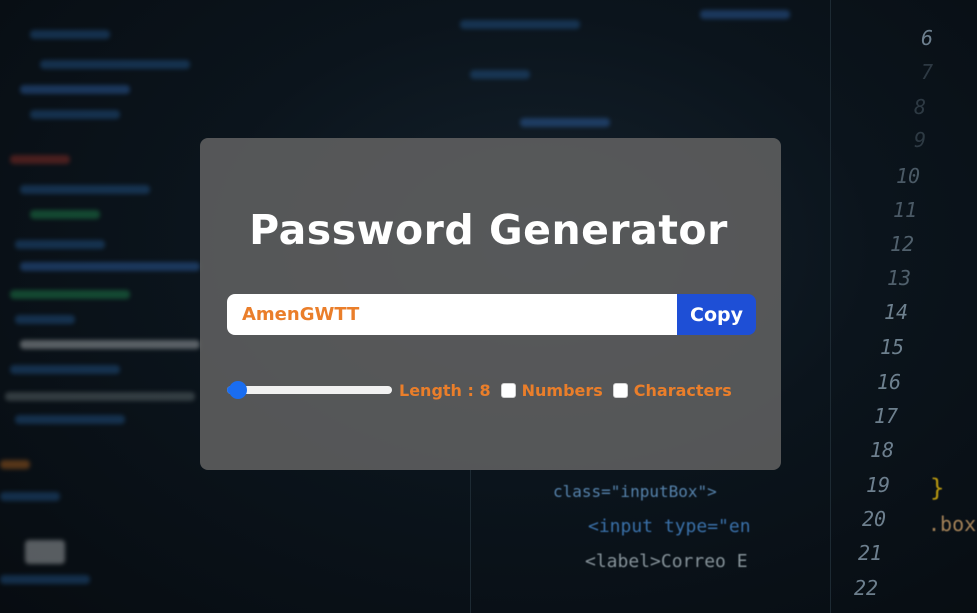 This screenshot has width=977, height=613. I want to click on length-slider, so click(309, 390).